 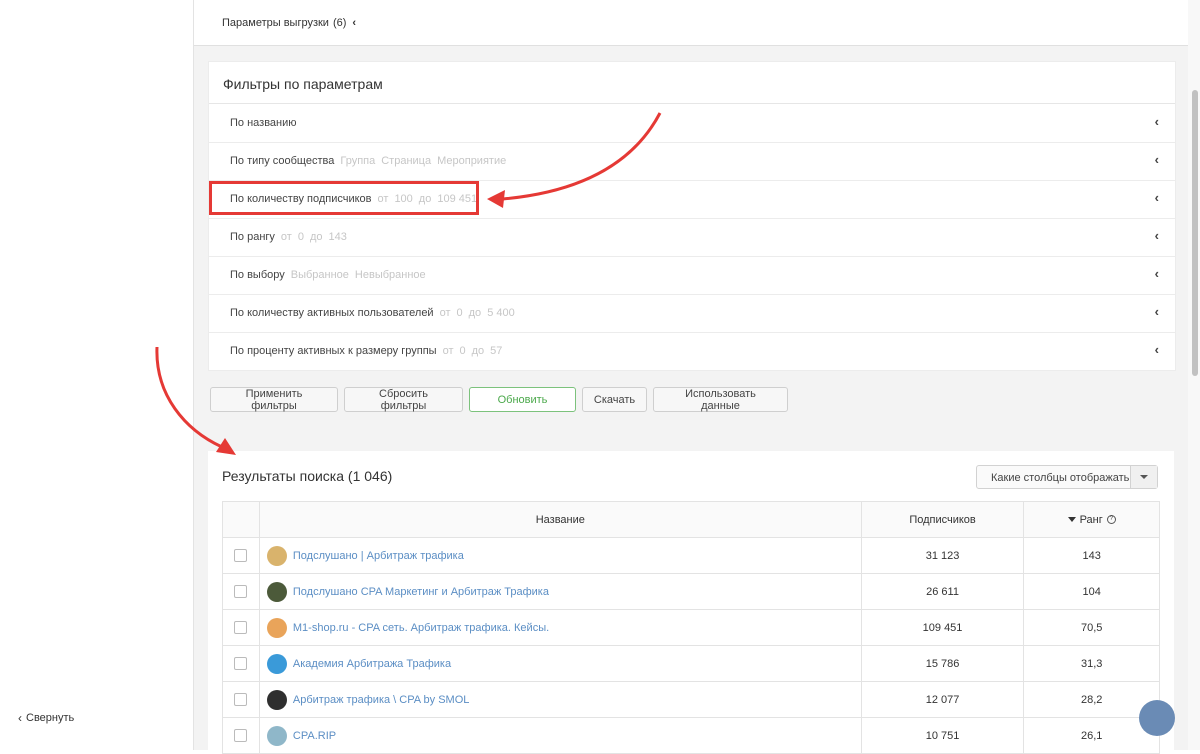 I want to click on filter-label: По рангу, so click(x=252, y=237).